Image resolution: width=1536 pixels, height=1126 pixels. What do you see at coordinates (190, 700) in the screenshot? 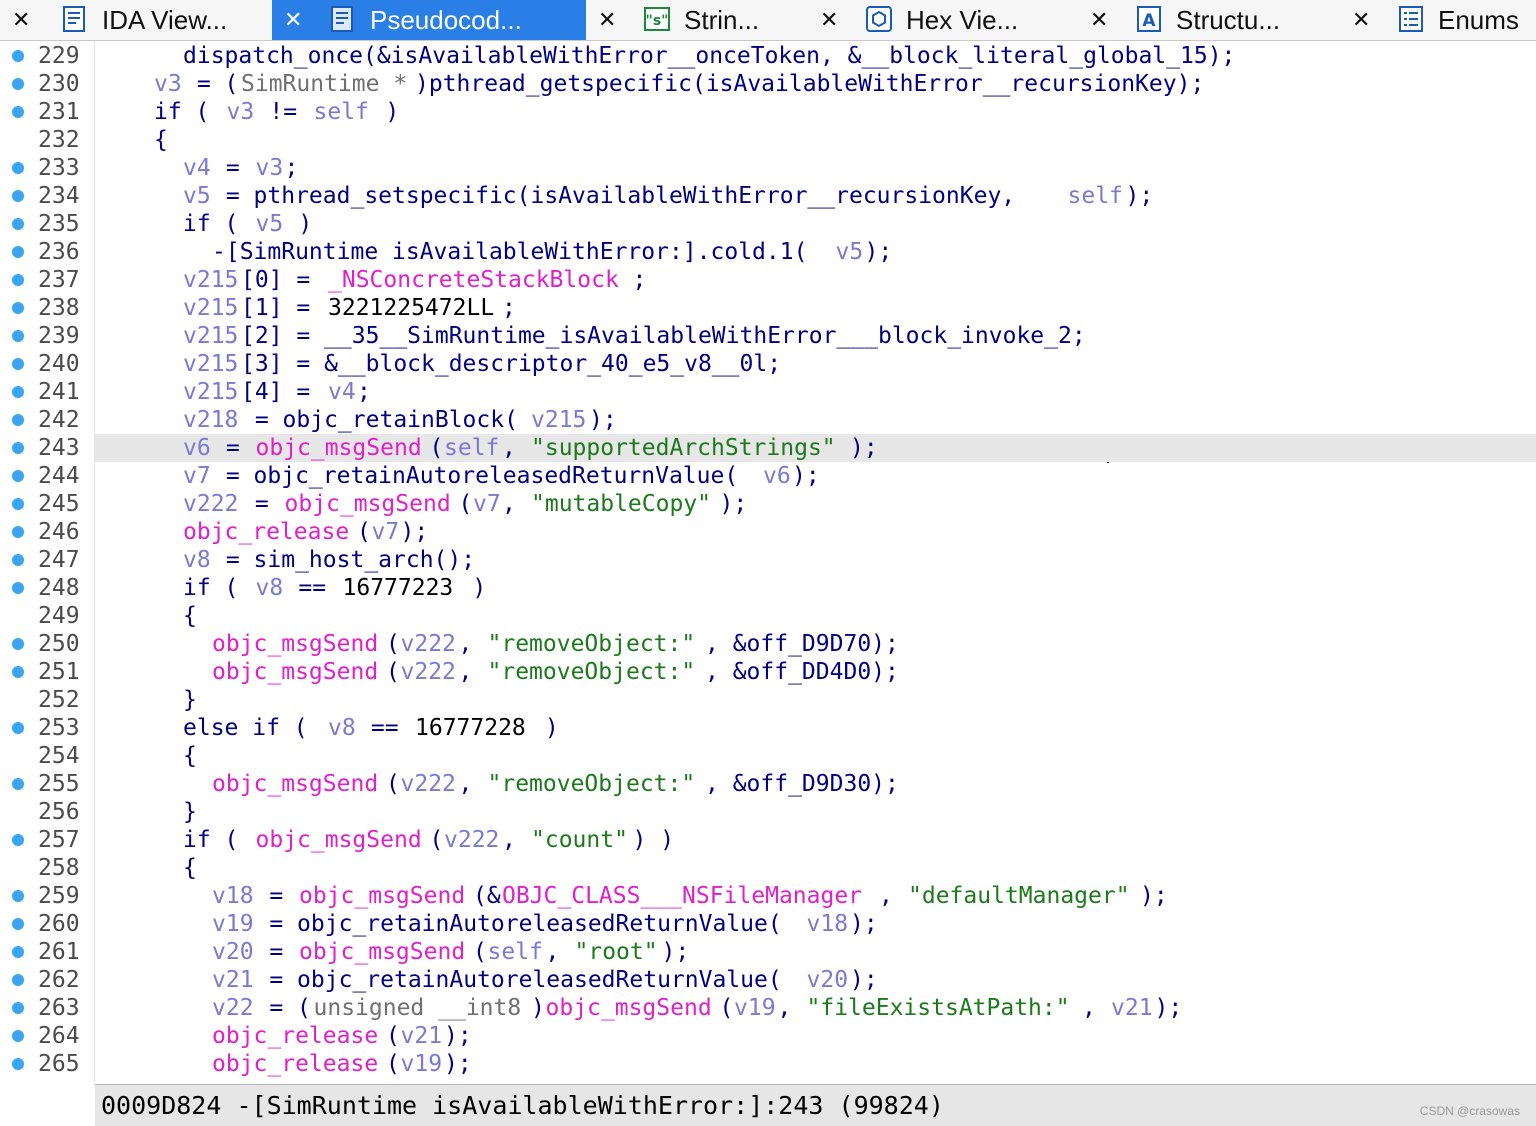
I see `code-token: }` at bounding box center [190, 700].